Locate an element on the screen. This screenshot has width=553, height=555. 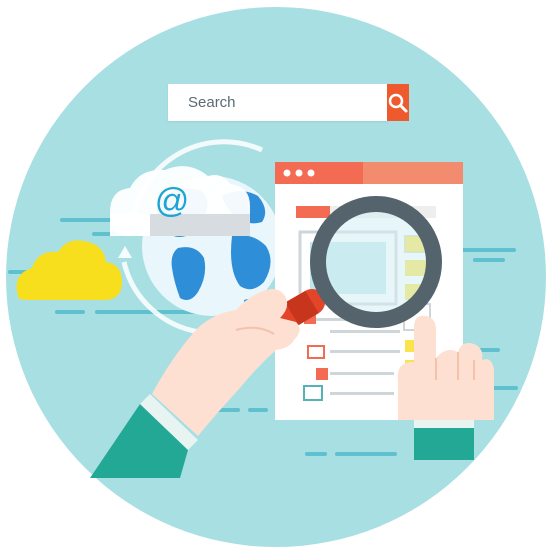
search-input is located at coordinates (277, 102).